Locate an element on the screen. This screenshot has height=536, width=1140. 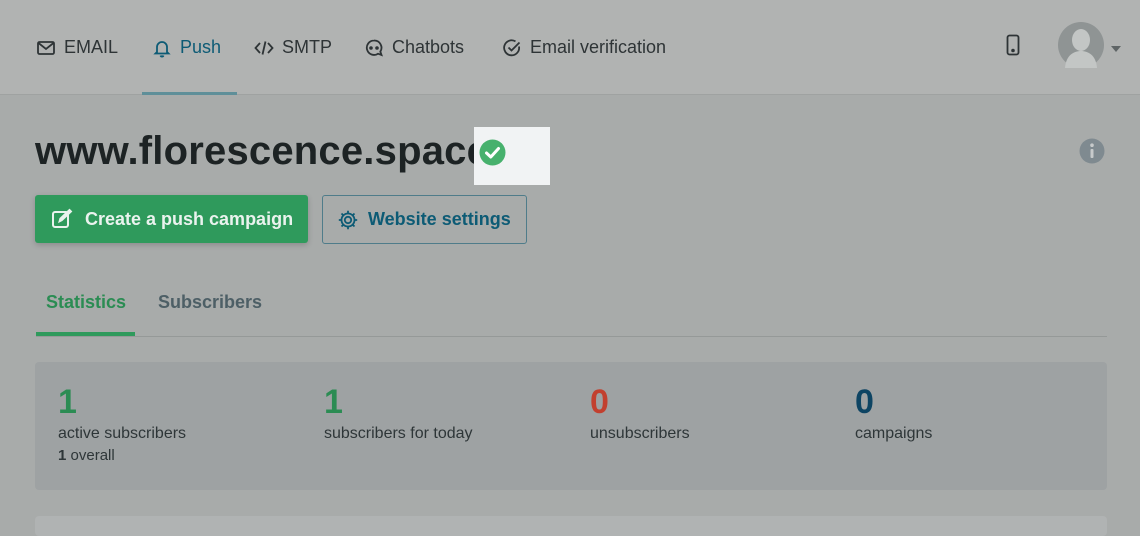
mobile-phone-icon is located at coordinates (1013, 45).